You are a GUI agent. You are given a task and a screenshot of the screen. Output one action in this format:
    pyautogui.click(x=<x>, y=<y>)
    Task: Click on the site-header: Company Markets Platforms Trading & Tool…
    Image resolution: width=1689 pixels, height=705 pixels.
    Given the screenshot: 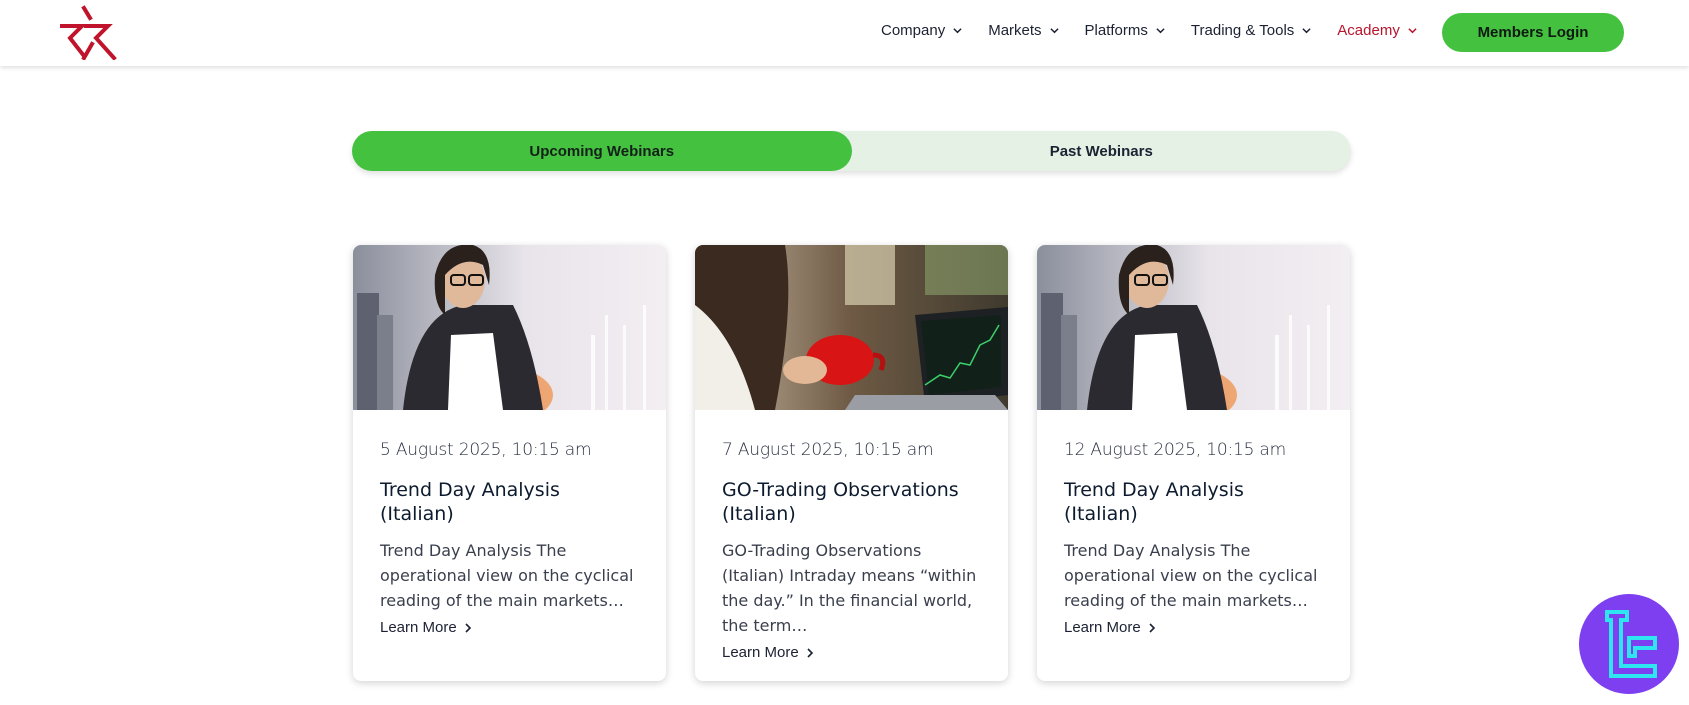 What is the action you would take?
    pyautogui.click(x=844, y=33)
    